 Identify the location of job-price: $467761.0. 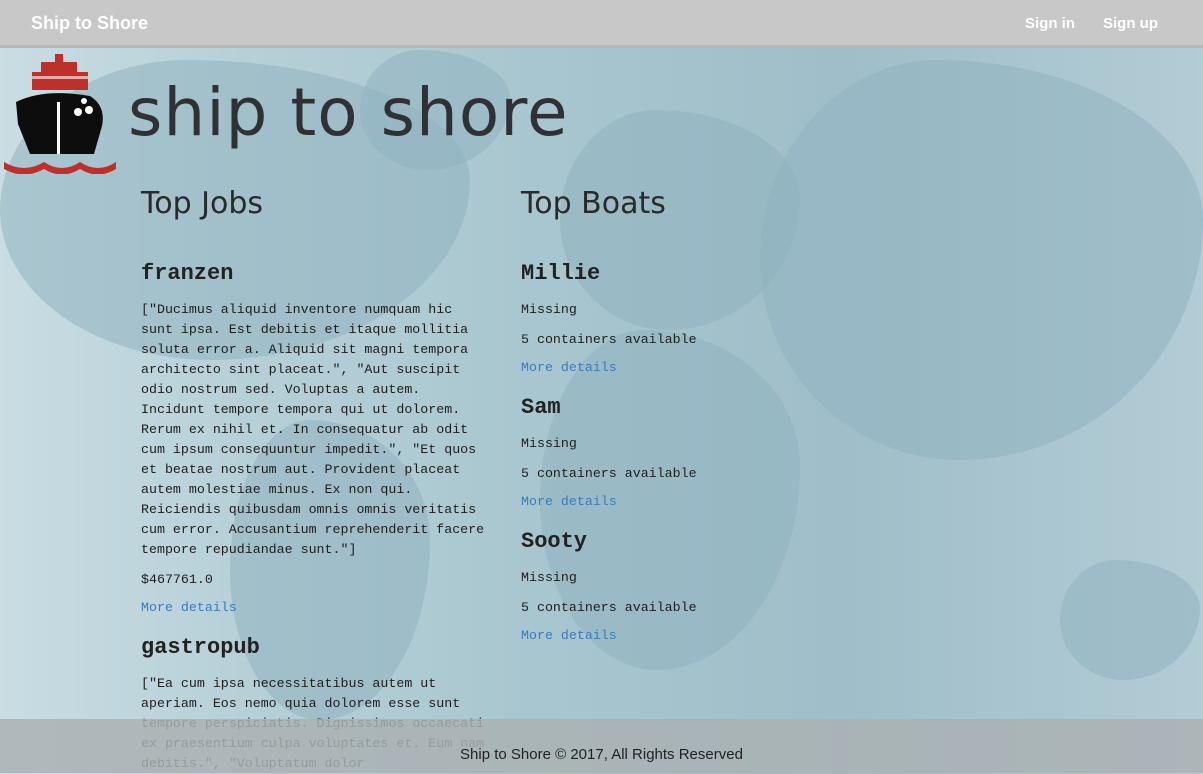
(177, 579).